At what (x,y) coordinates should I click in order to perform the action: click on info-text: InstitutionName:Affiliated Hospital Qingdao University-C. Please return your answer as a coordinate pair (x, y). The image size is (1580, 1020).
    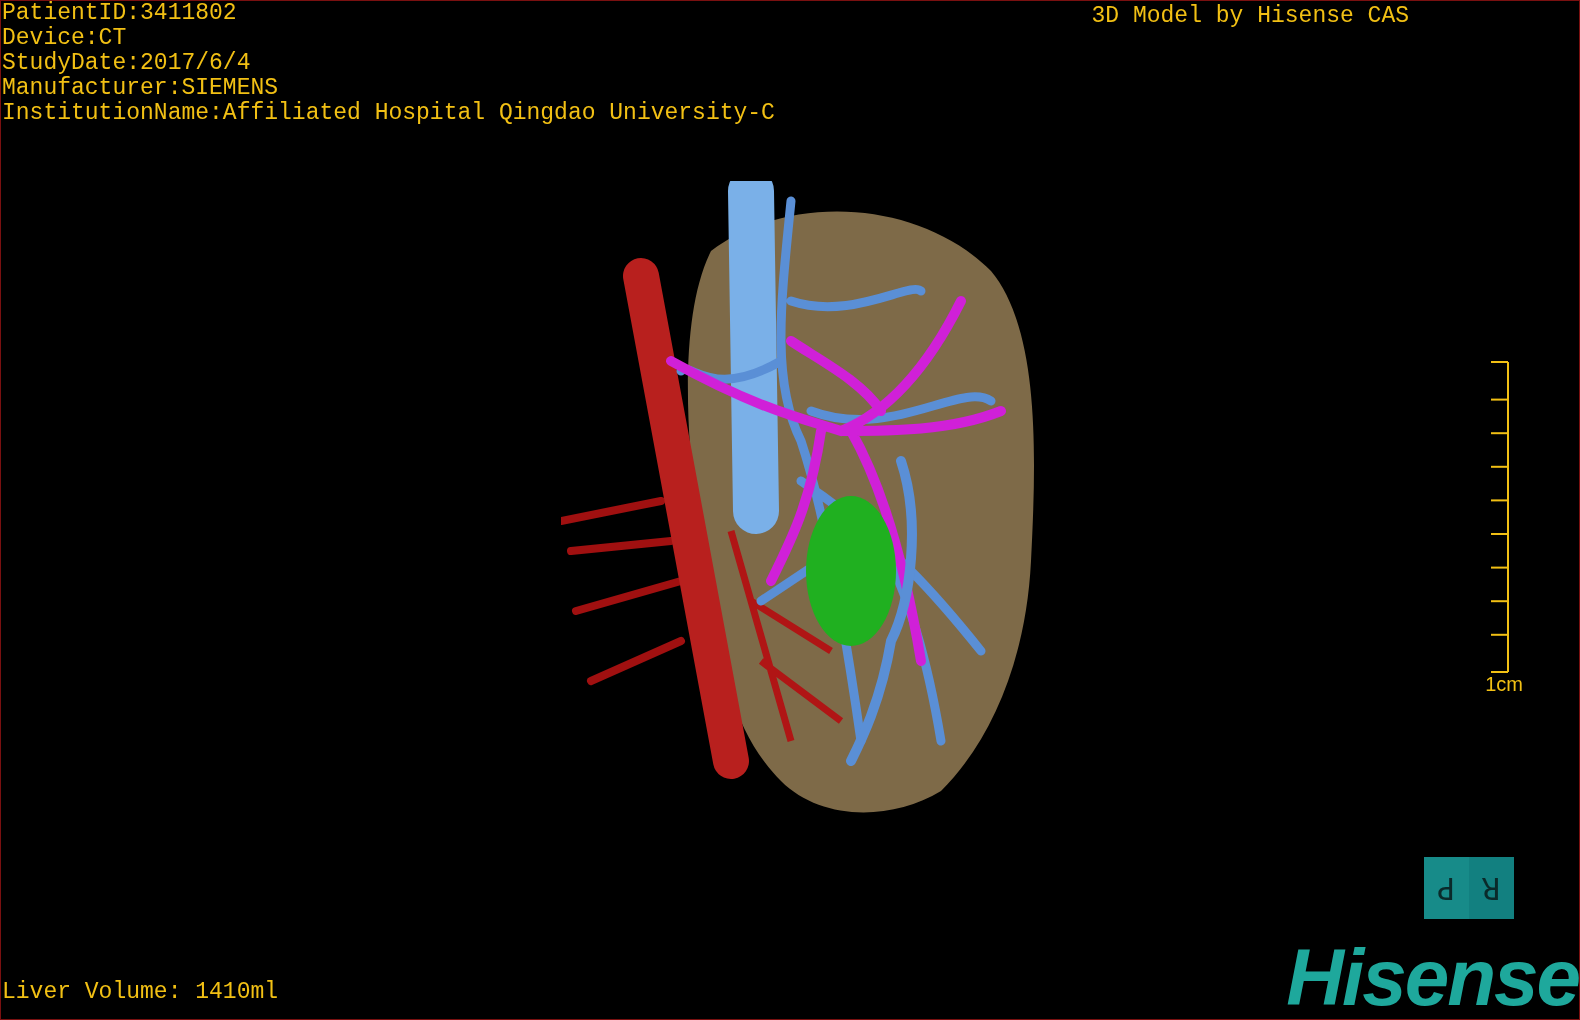
    Looking at the image, I should click on (388, 113).